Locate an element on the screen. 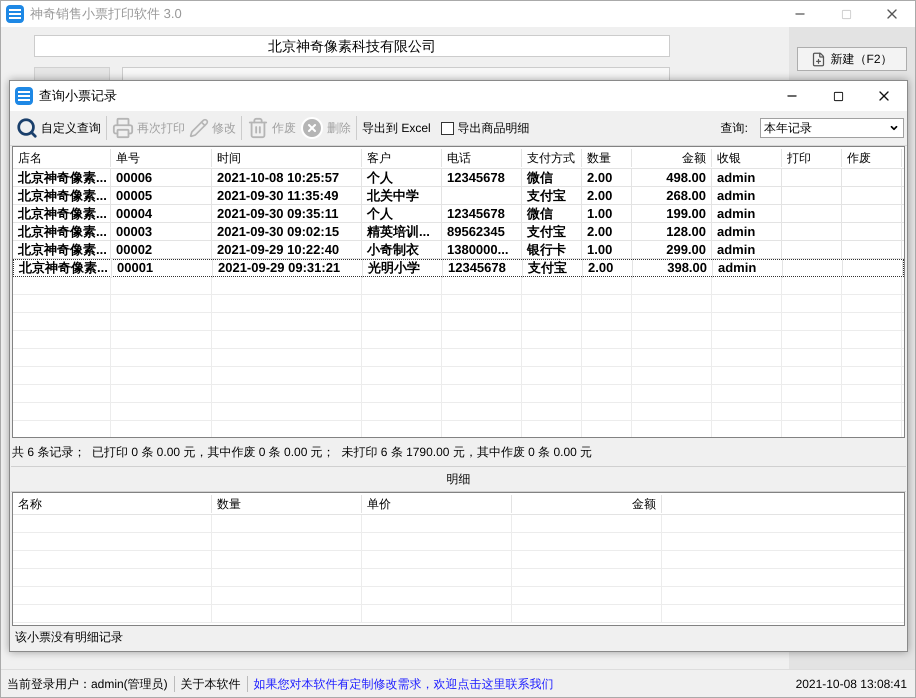 The height and width of the screenshot is (698, 916). table-row: 北京神奇像素... 00002 2021-09-29 10:22:40 小奇制衣 1380000... 银行卡 1.00 299.00 admin is located at coordinates (458, 250).